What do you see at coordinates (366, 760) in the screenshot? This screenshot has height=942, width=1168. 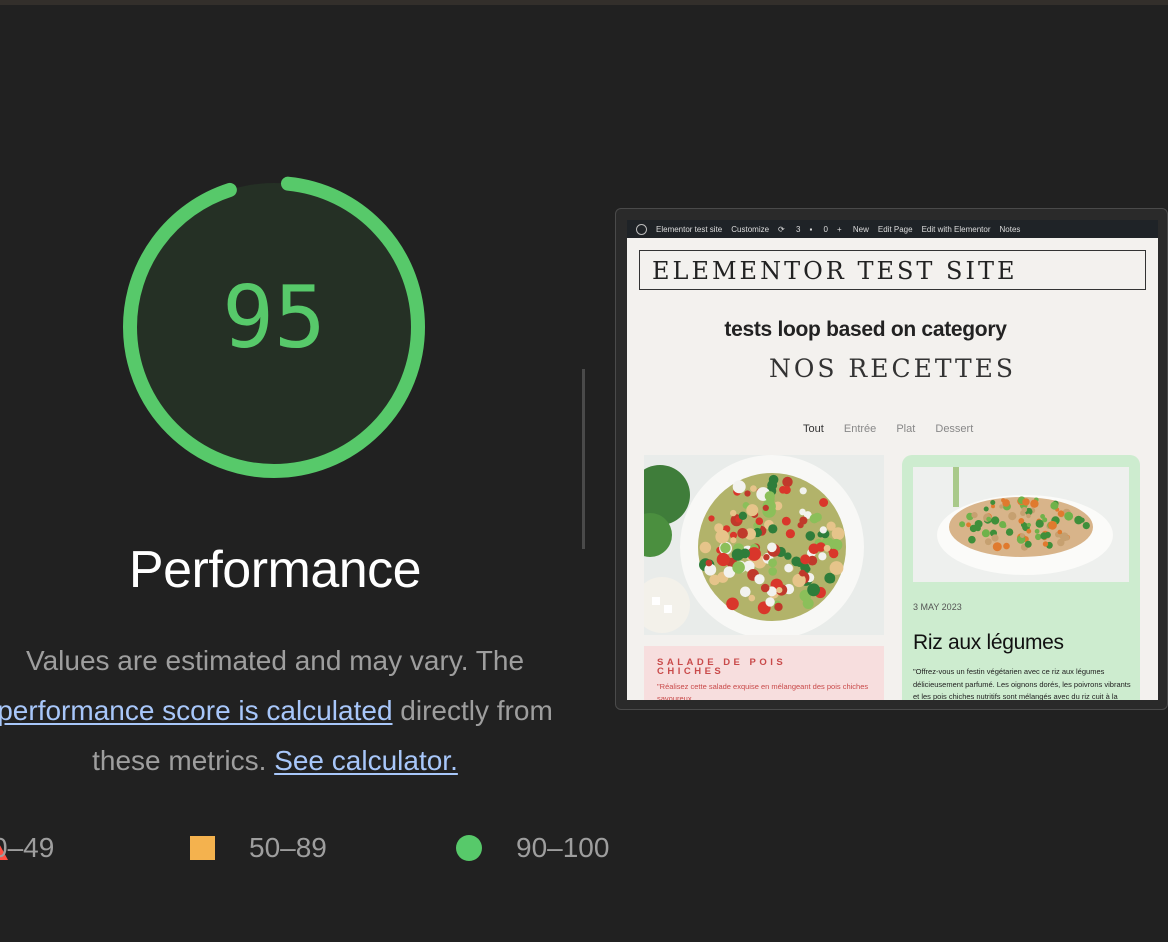 I see `see-calculator-link: See calculator.` at bounding box center [366, 760].